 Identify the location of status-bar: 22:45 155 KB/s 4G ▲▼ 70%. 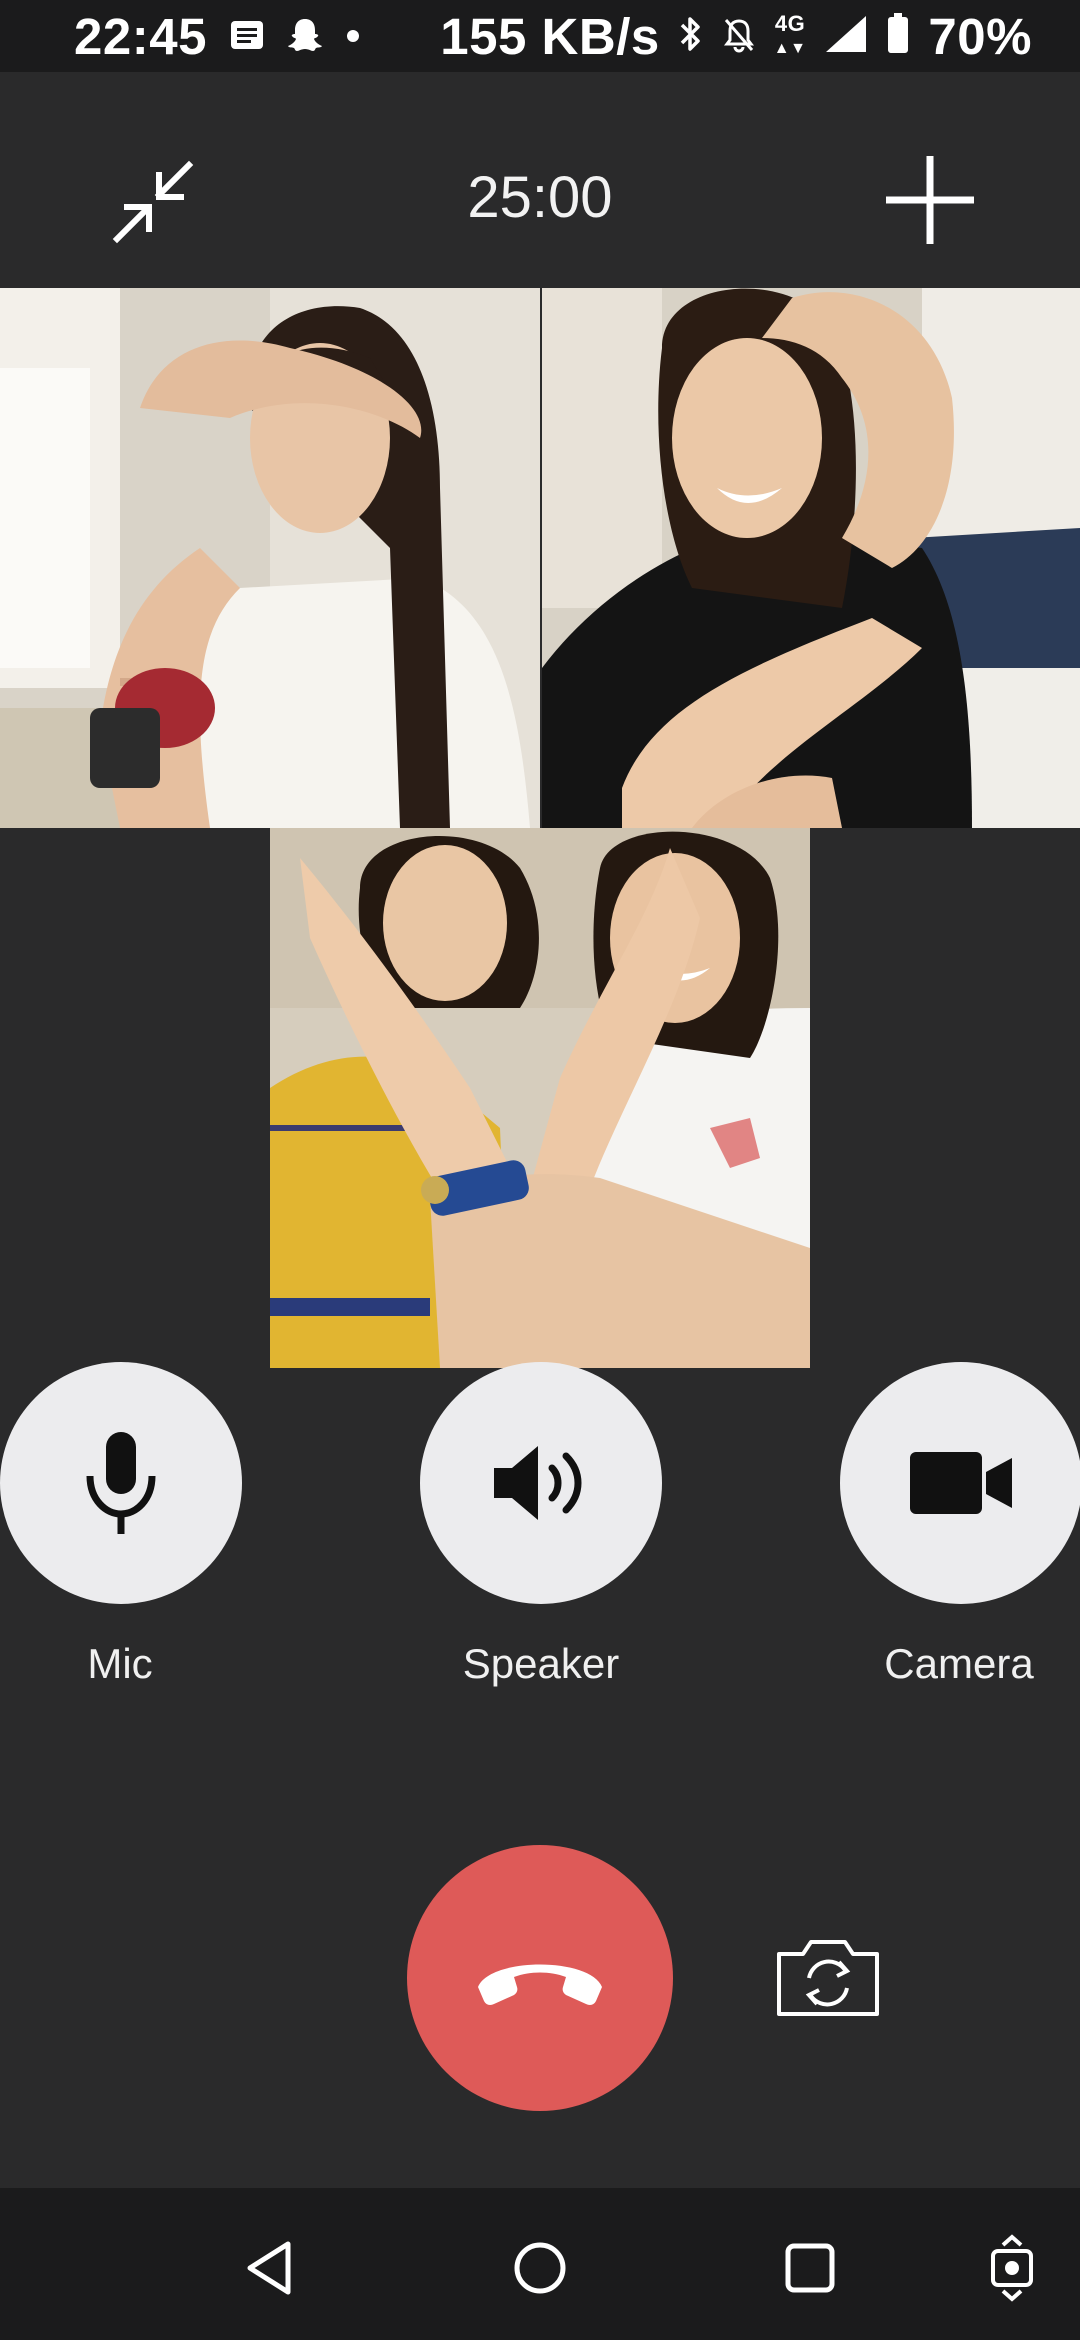
(540, 36).